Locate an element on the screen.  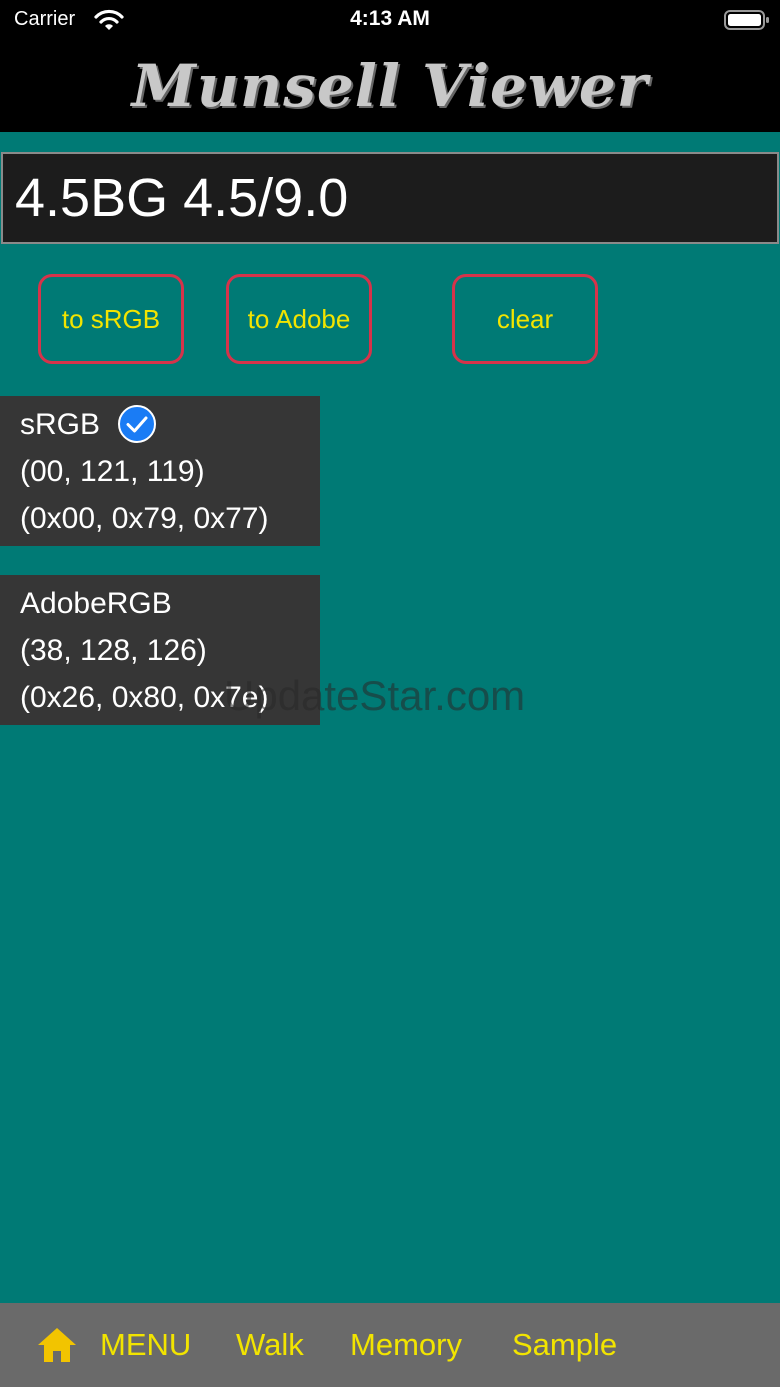
to-adobe-button: to Adobe is located at coordinates (299, 319).